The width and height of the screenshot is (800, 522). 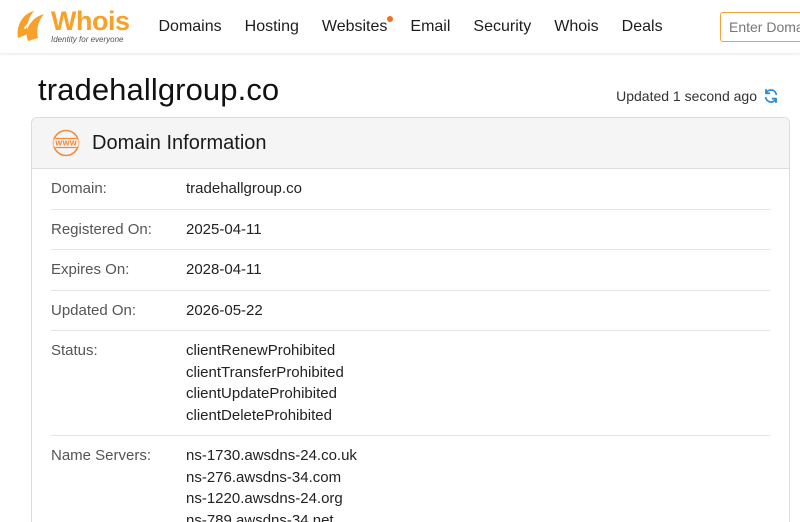 I want to click on svg-text: WWW, so click(x=66, y=144).